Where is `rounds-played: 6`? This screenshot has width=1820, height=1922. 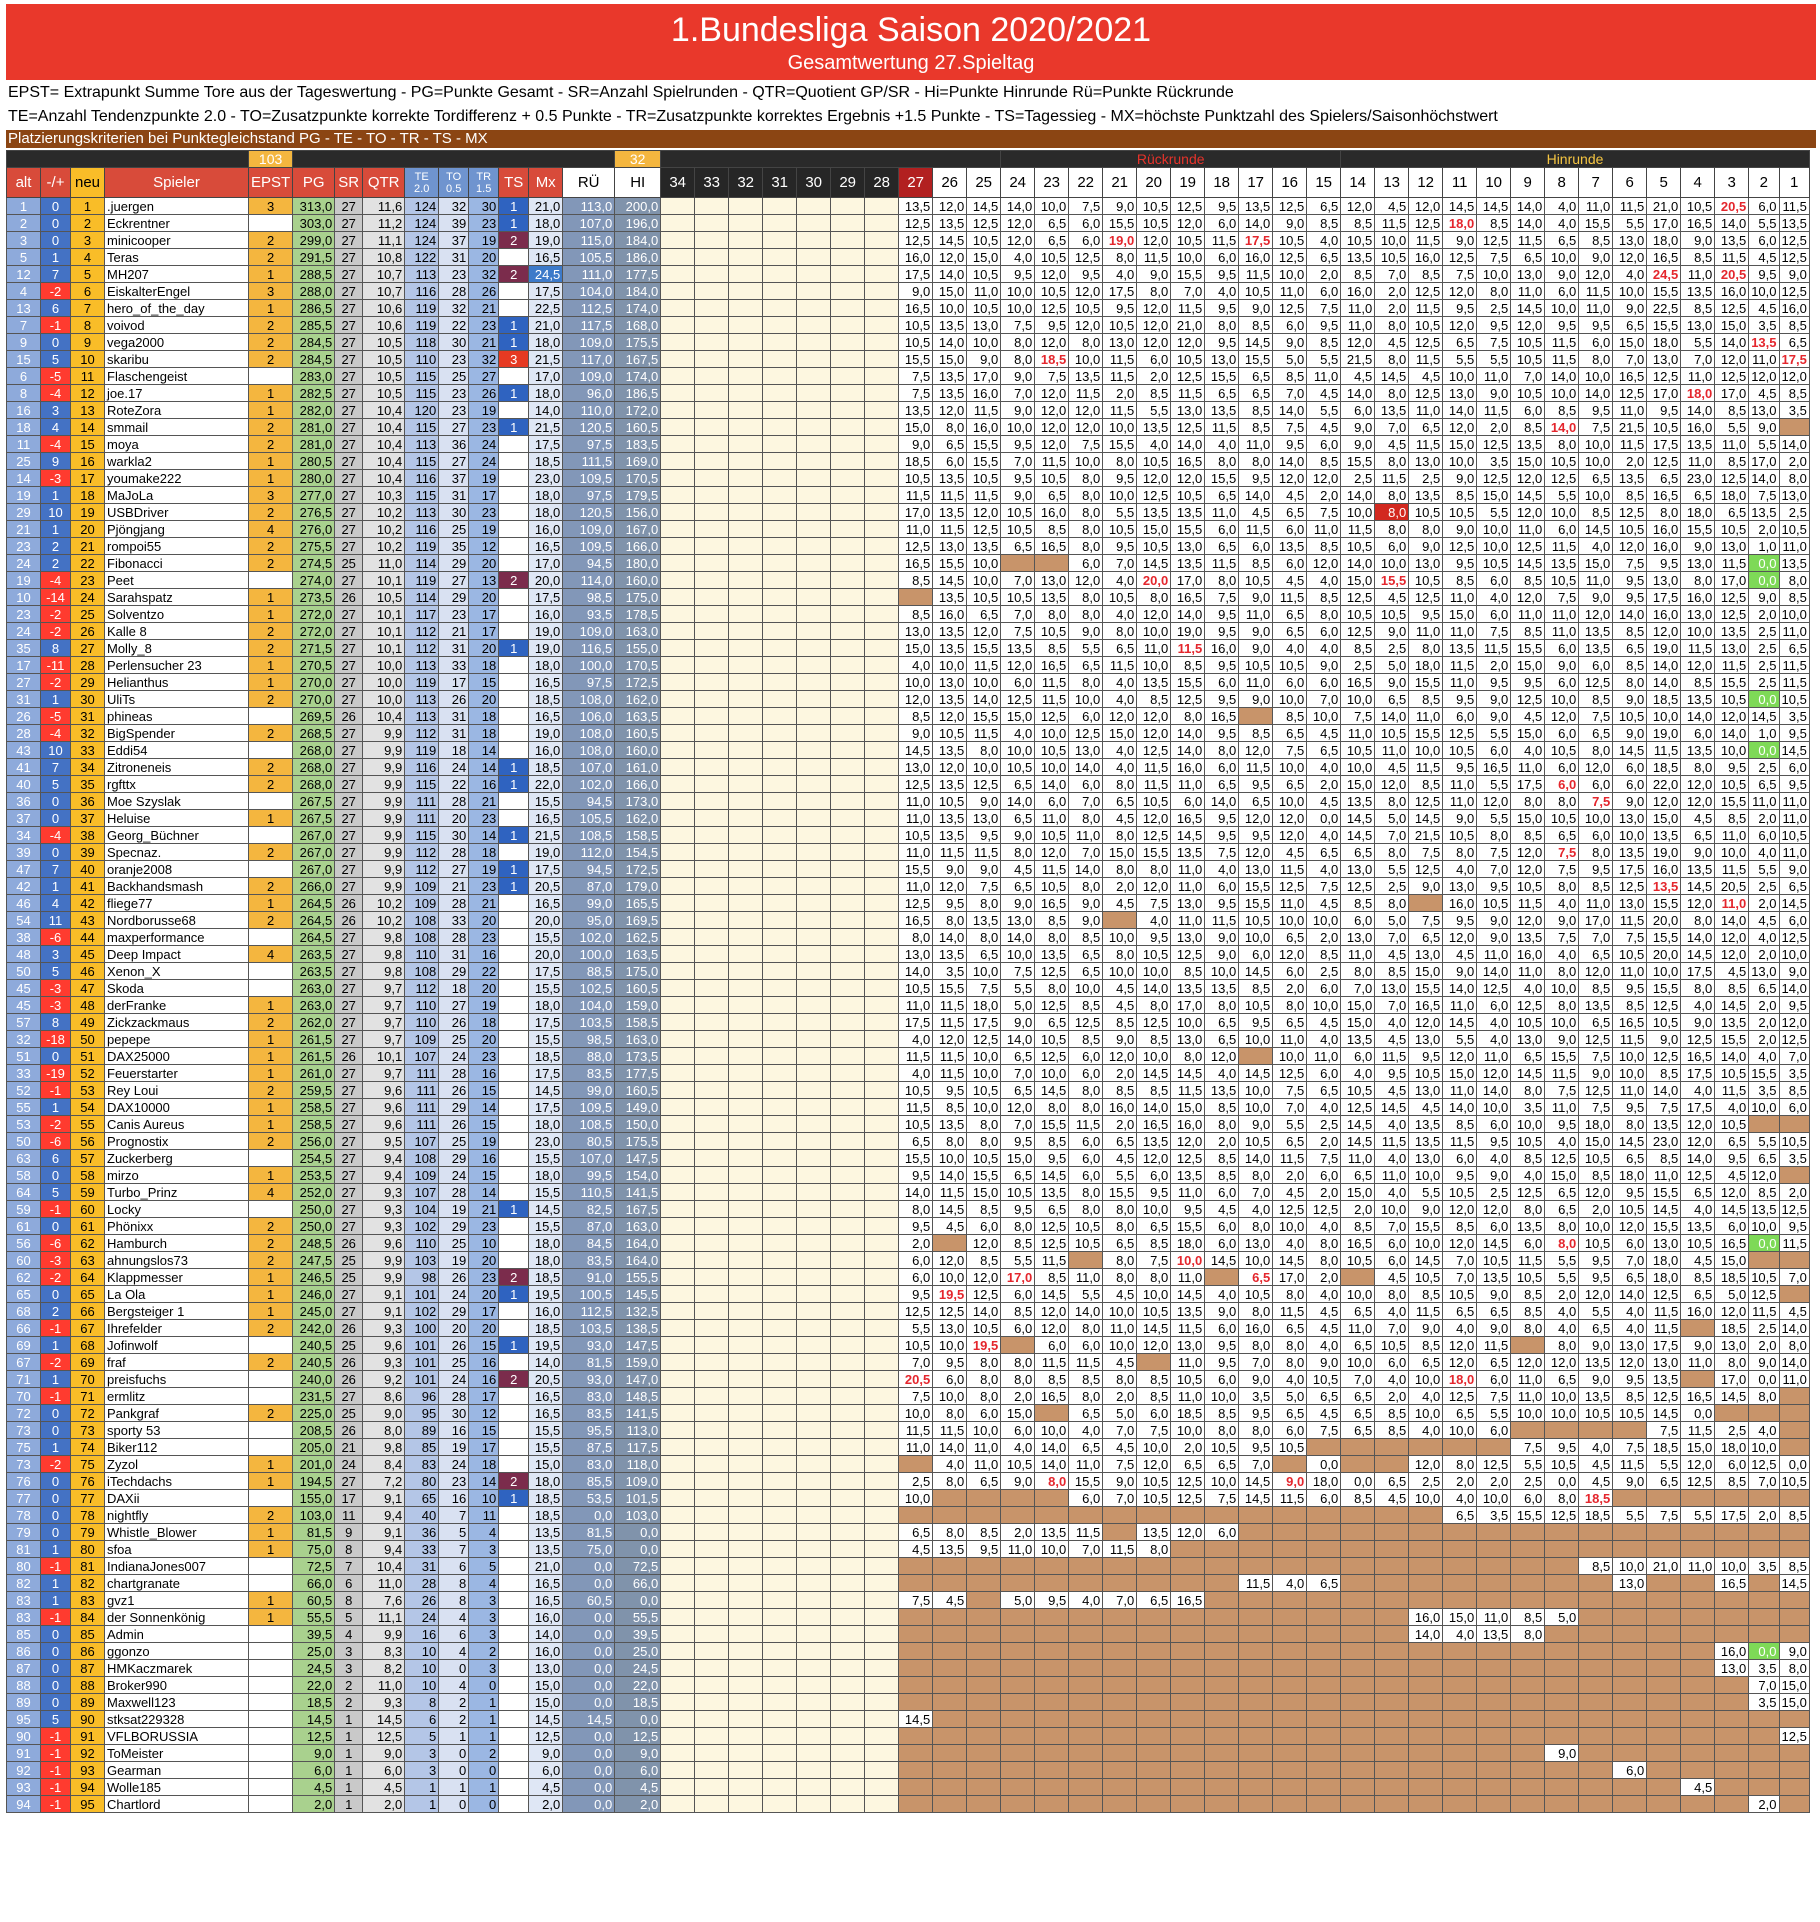
rounds-played: 6 is located at coordinates (349, 1583).